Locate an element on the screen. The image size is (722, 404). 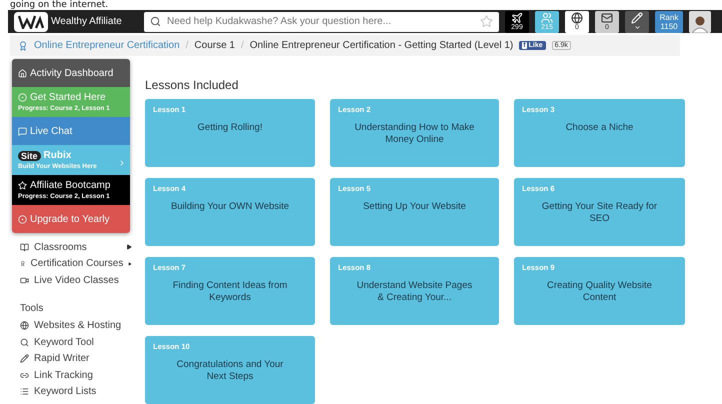
rank-badge: Rank 1150 is located at coordinates (669, 21).